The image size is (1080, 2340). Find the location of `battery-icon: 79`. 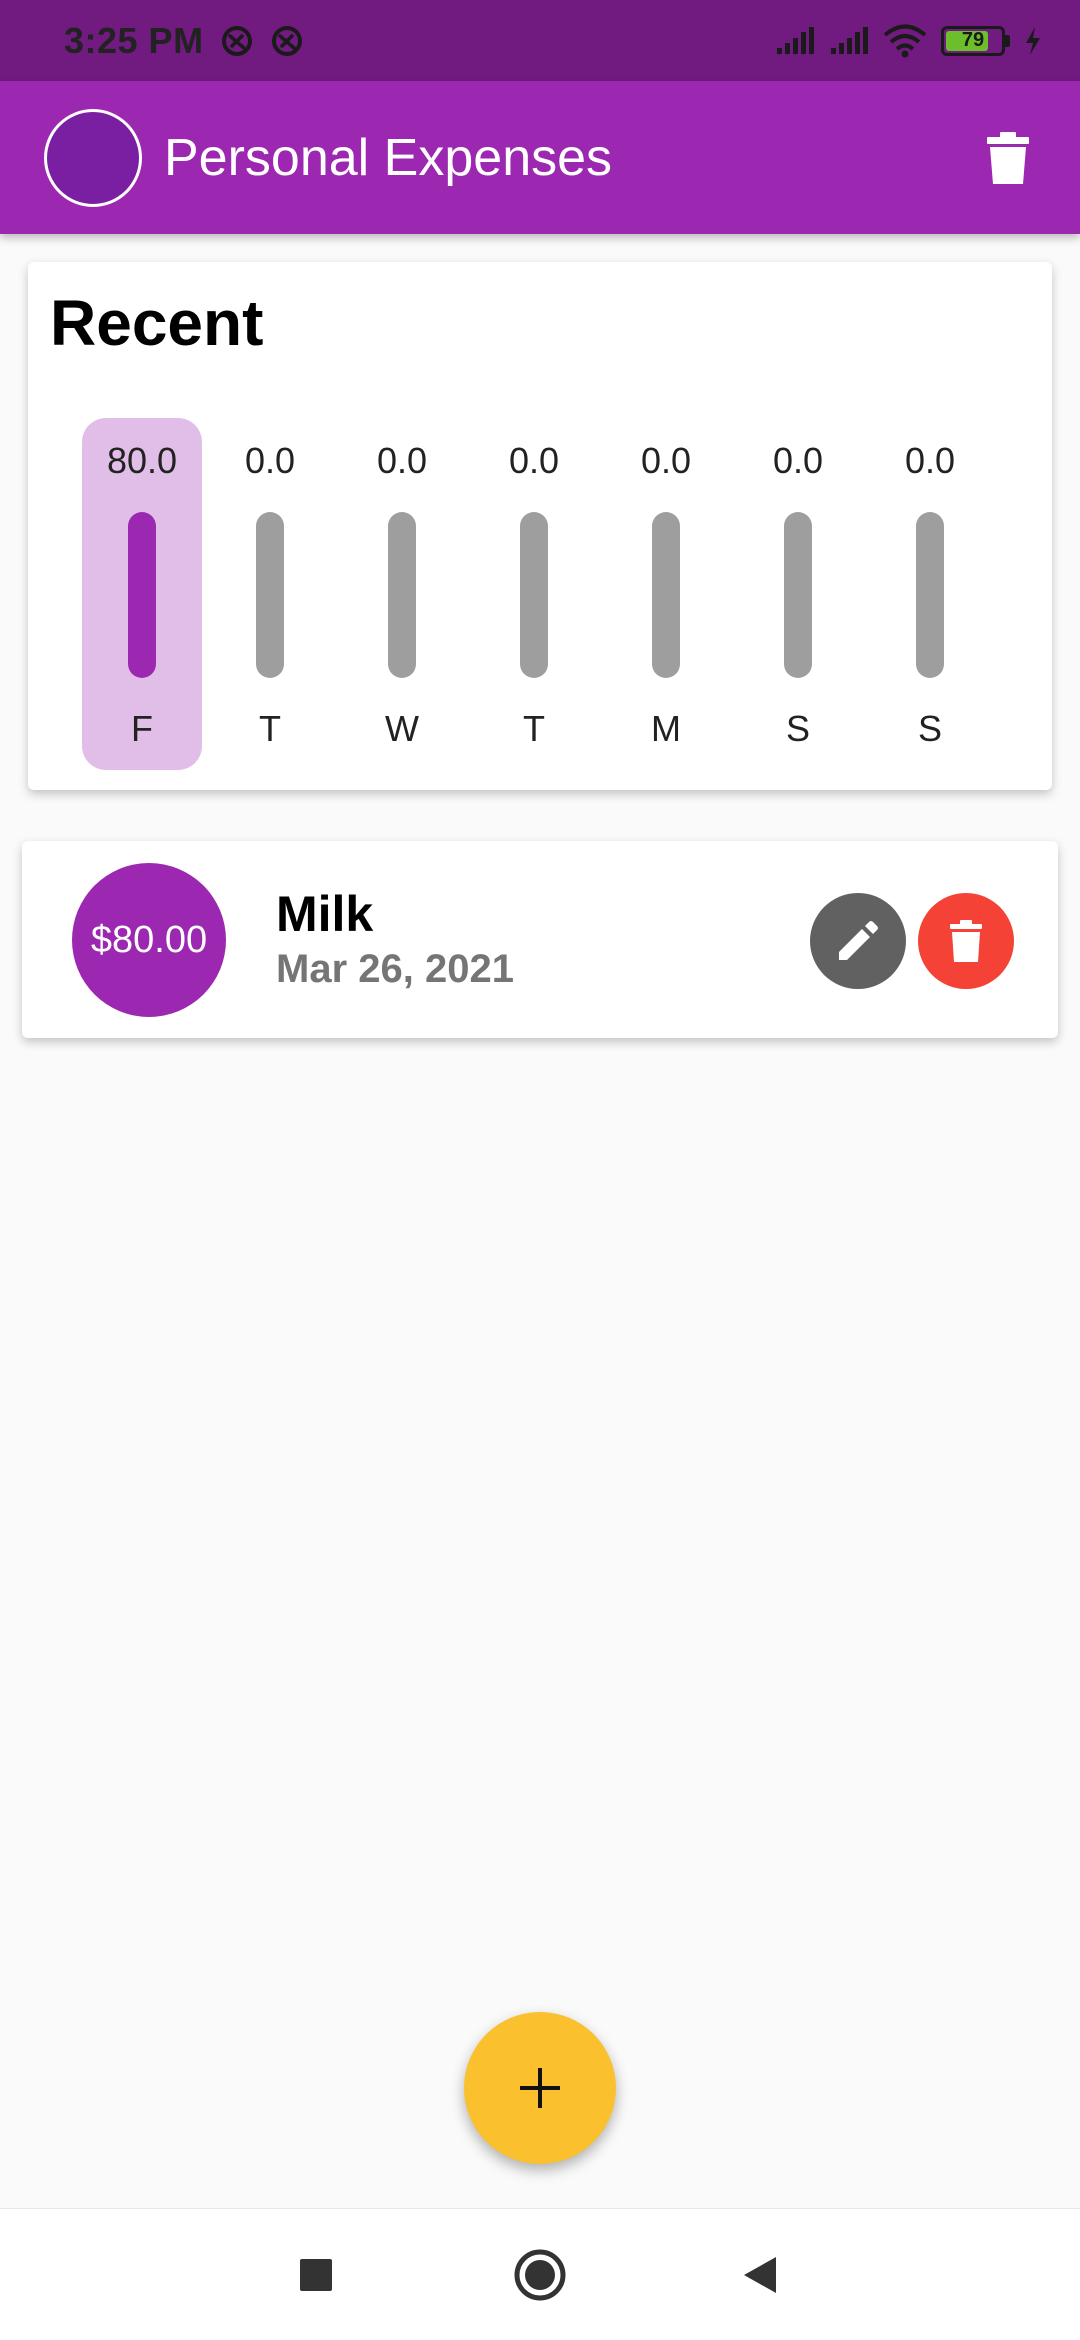

battery-icon: 79 is located at coordinates (975, 40).